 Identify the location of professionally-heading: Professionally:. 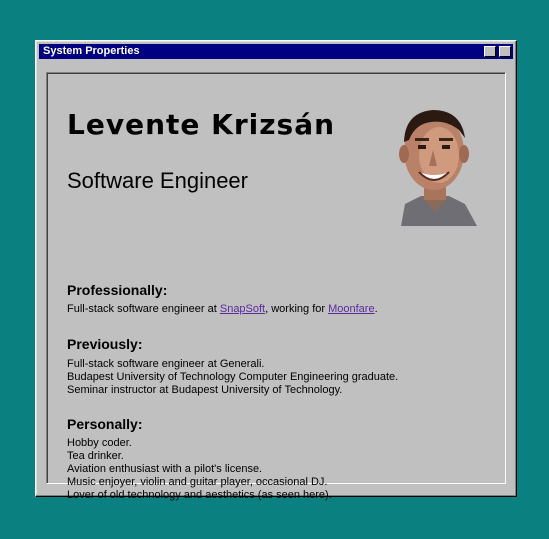
(117, 290).